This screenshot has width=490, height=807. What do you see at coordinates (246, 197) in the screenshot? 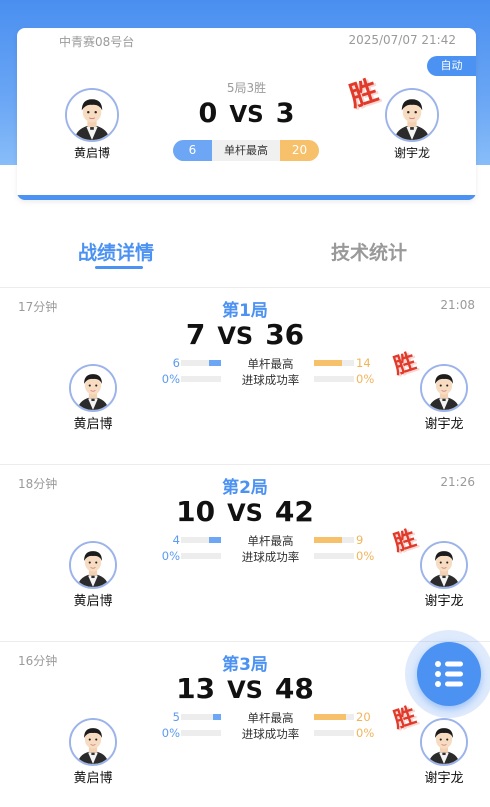
I see `card-bottom-bar` at bounding box center [246, 197].